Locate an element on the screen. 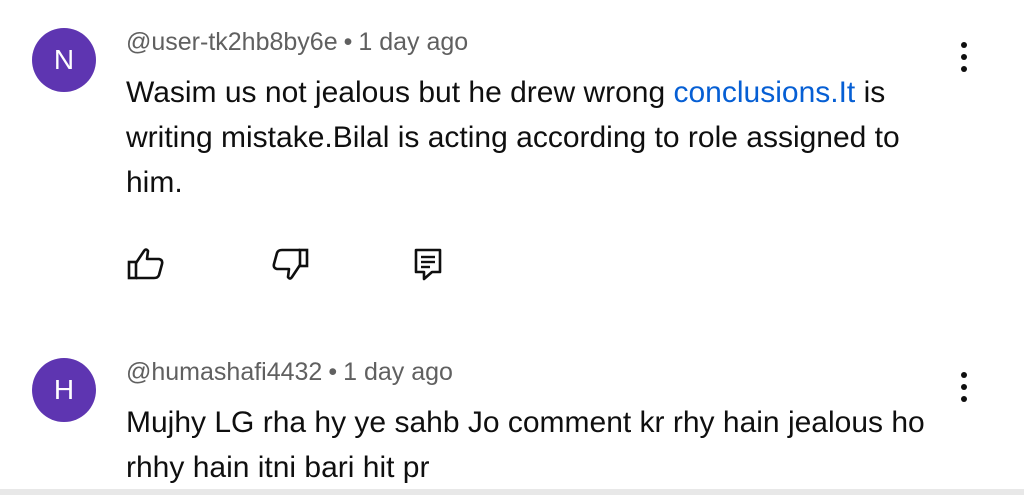 This screenshot has width=1024, height=495. reply-button is located at coordinates (428, 264).